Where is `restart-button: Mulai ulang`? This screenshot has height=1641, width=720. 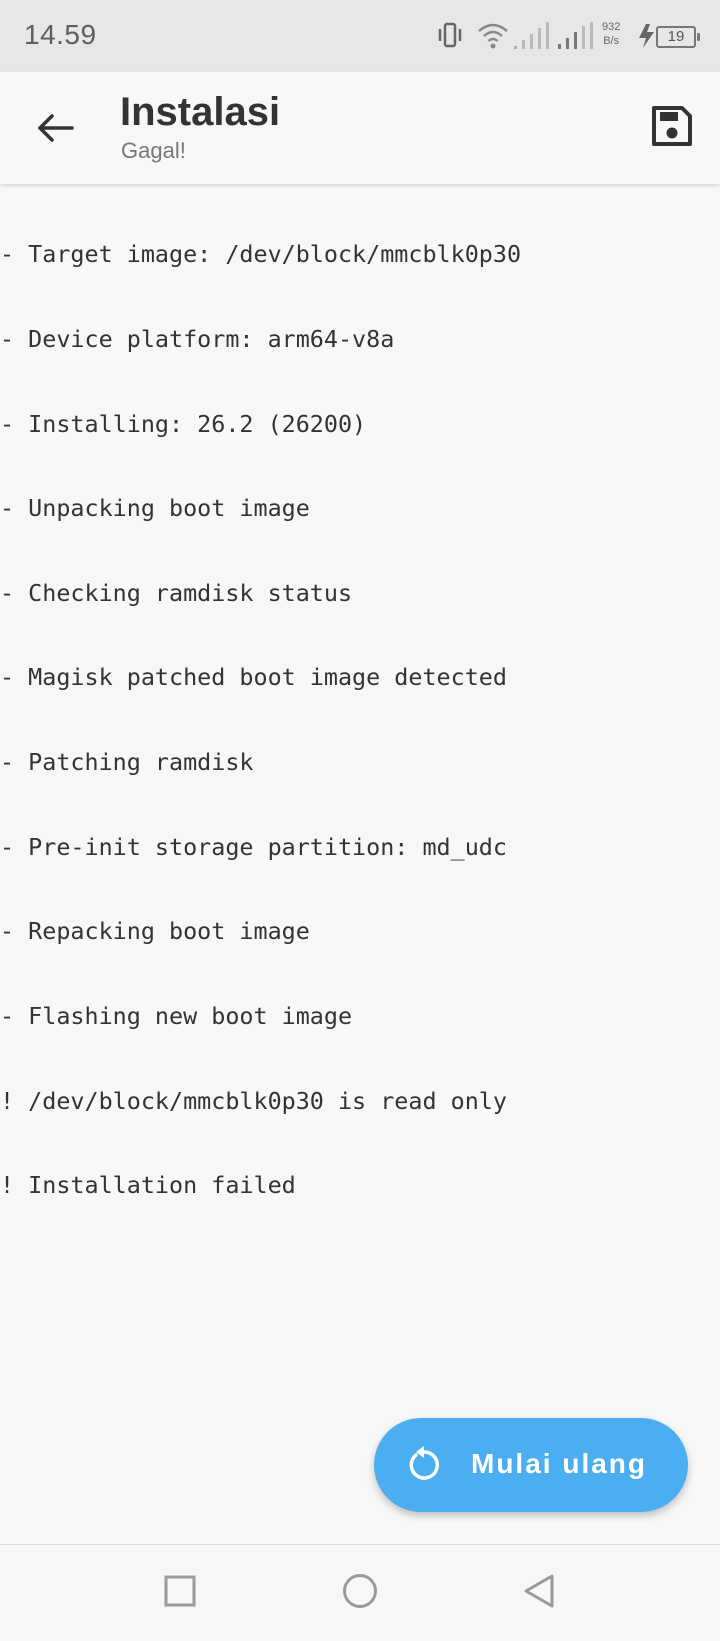 restart-button: Mulai ulang is located at coordinates (531, 1465).